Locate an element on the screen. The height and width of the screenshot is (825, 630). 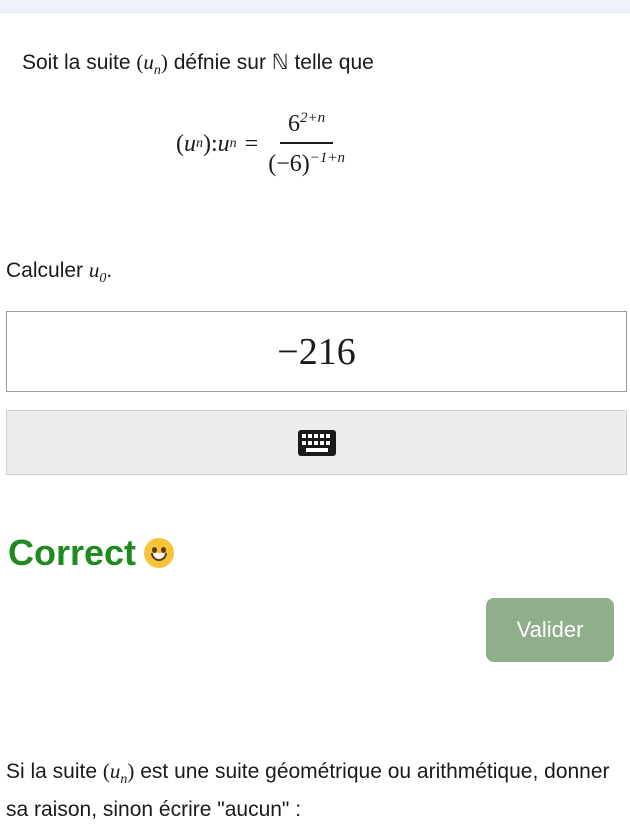
answer-input: −216 is located at coordinates (316, 351).